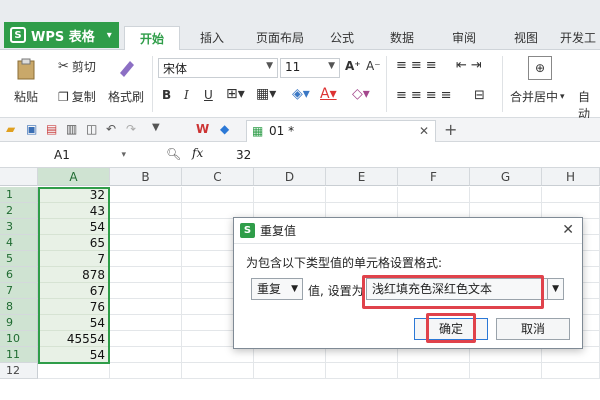 Image resolution: width=600 pixels, height=400 pixels. I want to click on merge-center-button: 合并居中 ▾, so click(537, 96).